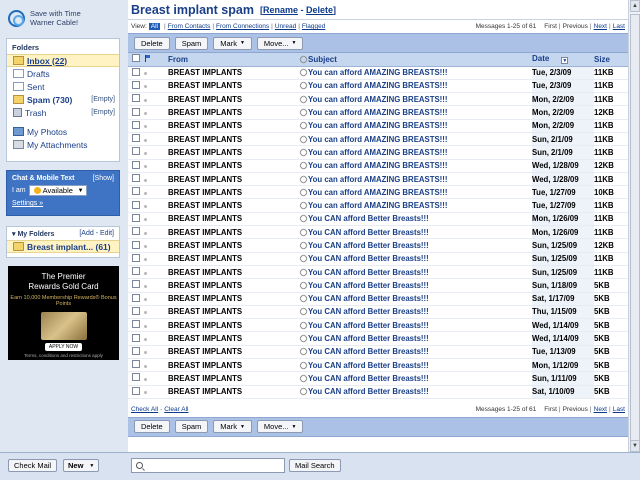 This screenshot has height=480, width=640. Describe the element at coordinates (242, 26) in the screenshot. I see `filter-from-connections: From Connections` at that location.